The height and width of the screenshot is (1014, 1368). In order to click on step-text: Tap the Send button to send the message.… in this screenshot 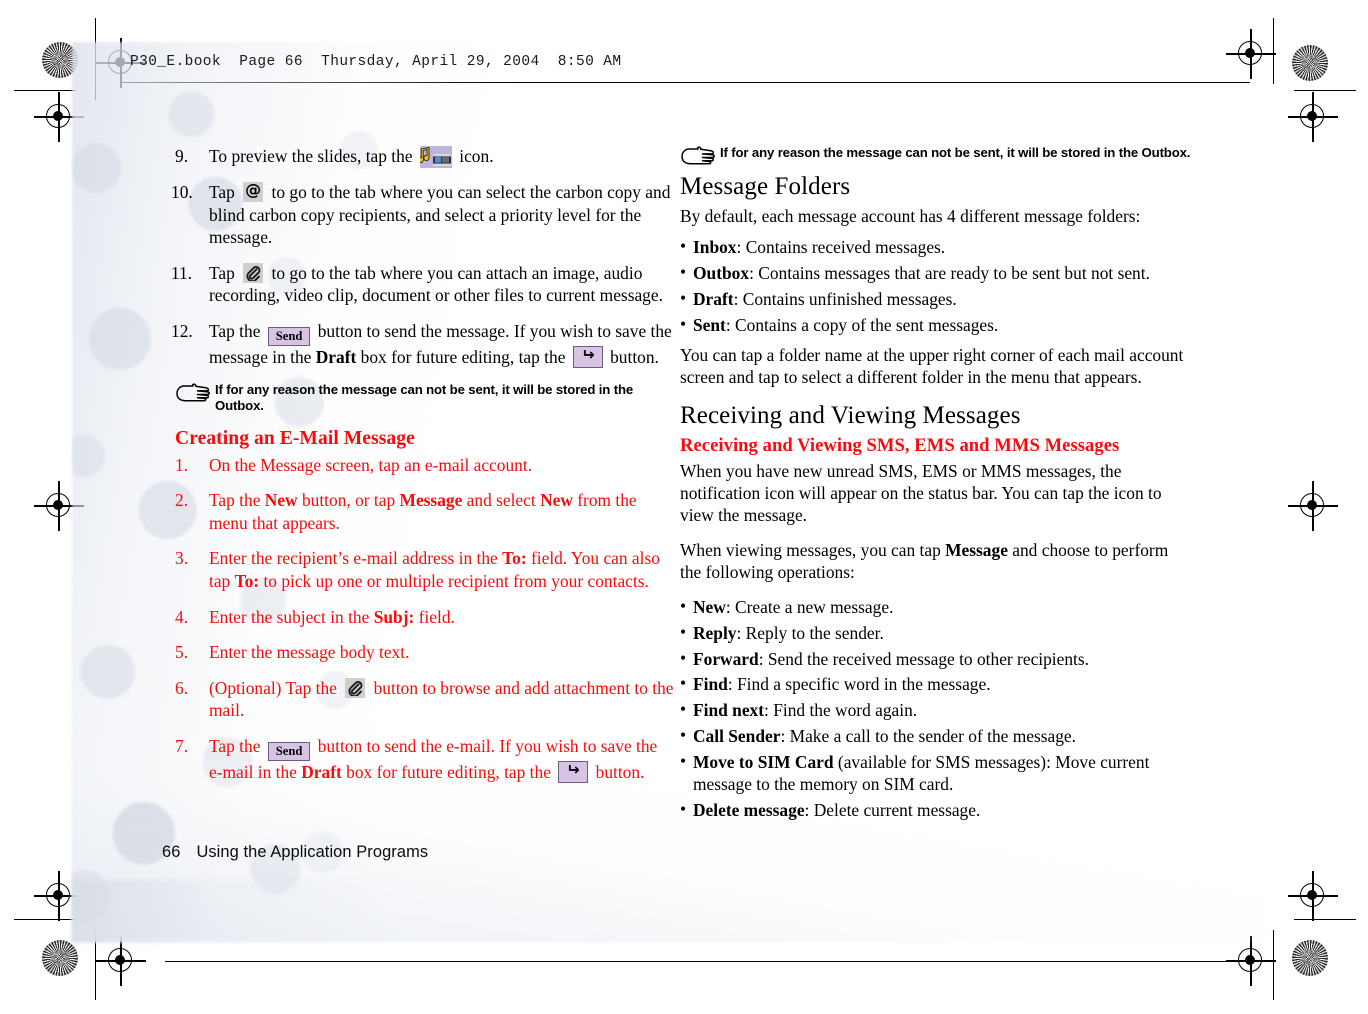, I will do `click(440, 344)`.